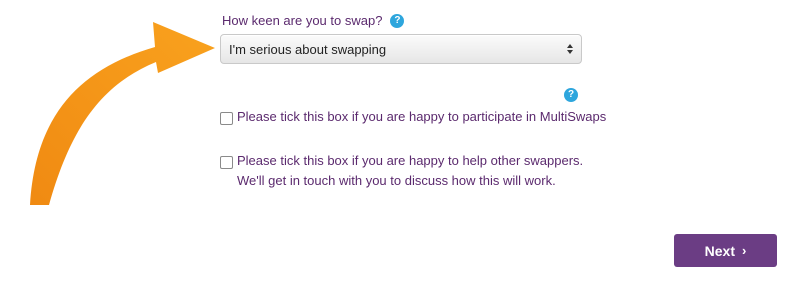 The width and height of the screenshot is (800, 289). What do you see at coordinates (122, 113) in the screenshot?
I see `curved-arrow-icon` at bounding box center [122, 113].